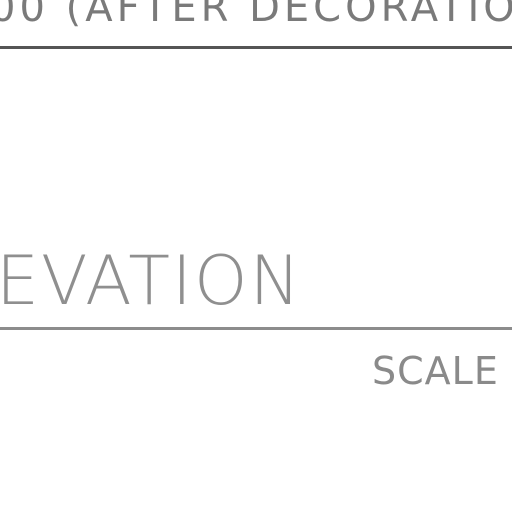 The width and height of the screenshot is (512, 512). What do you see at coordinates (256, 47) in the screenshot?
I see `top-underline` at bounding box center [256, 47].